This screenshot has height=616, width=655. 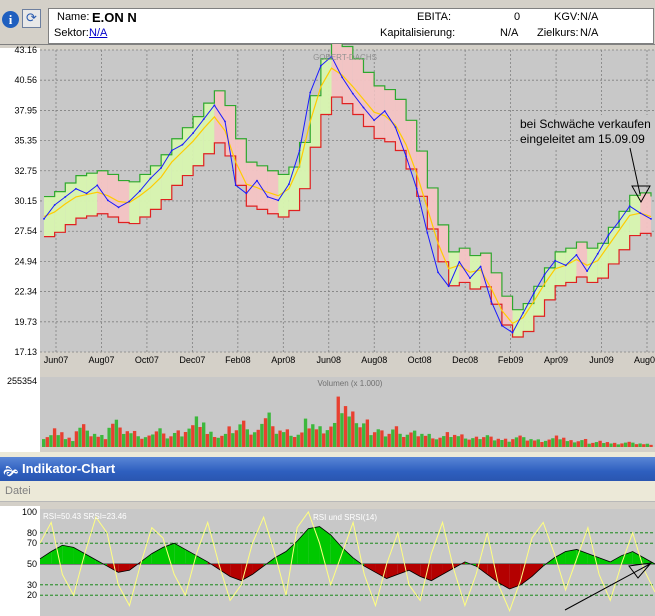 What do you see at coordinates (345, 57) in the screenshot?
I see `watermark: GOBERT-DACHS` at bounding box center [345, 57].